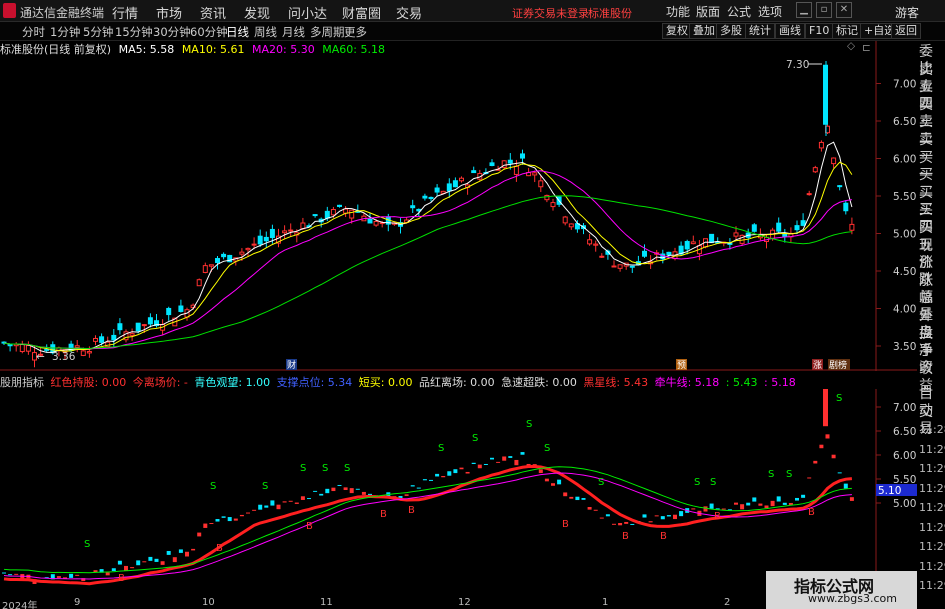  What do you see at coordinates (770, 11) in the screenshot?
I see `menu-xuanxiang: 选项` at bounding box center [770, 11].